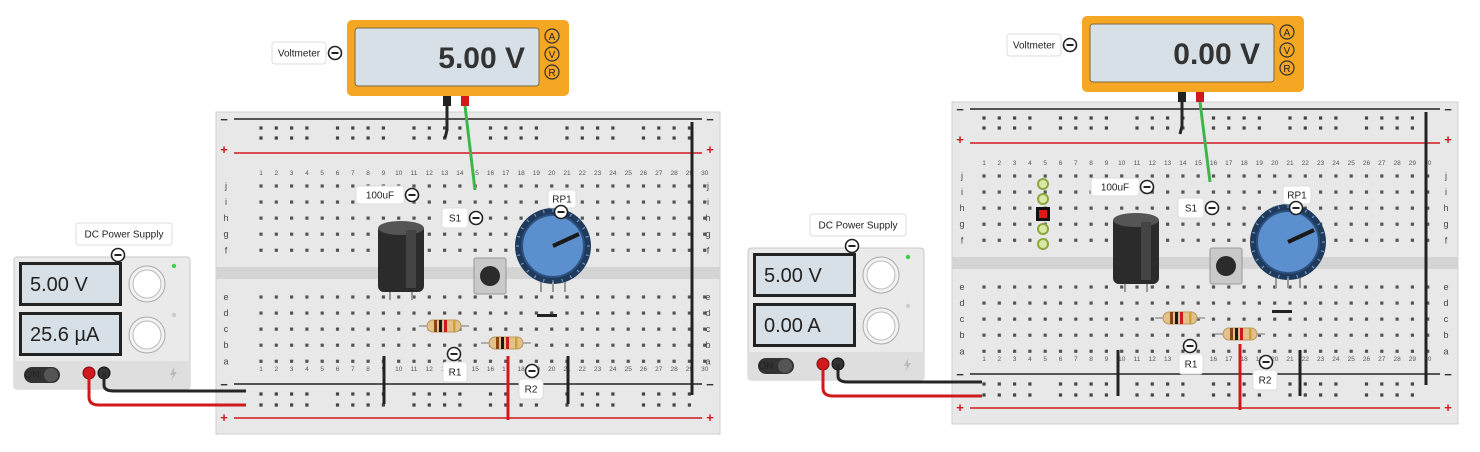  I want to click on pot-tick, so click(1254, 251).